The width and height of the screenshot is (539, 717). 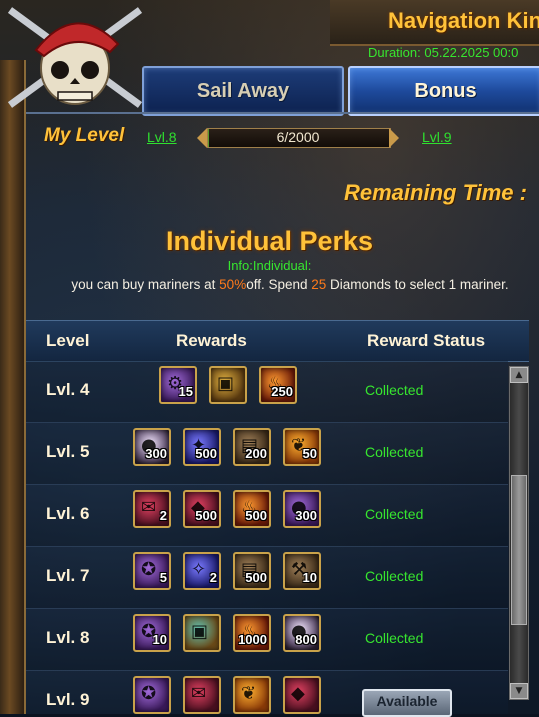 What do you see at coordinates (269, 241) in the screenshot?
I see `perks-title: Individual Perks` at bounding box center [269, 241].